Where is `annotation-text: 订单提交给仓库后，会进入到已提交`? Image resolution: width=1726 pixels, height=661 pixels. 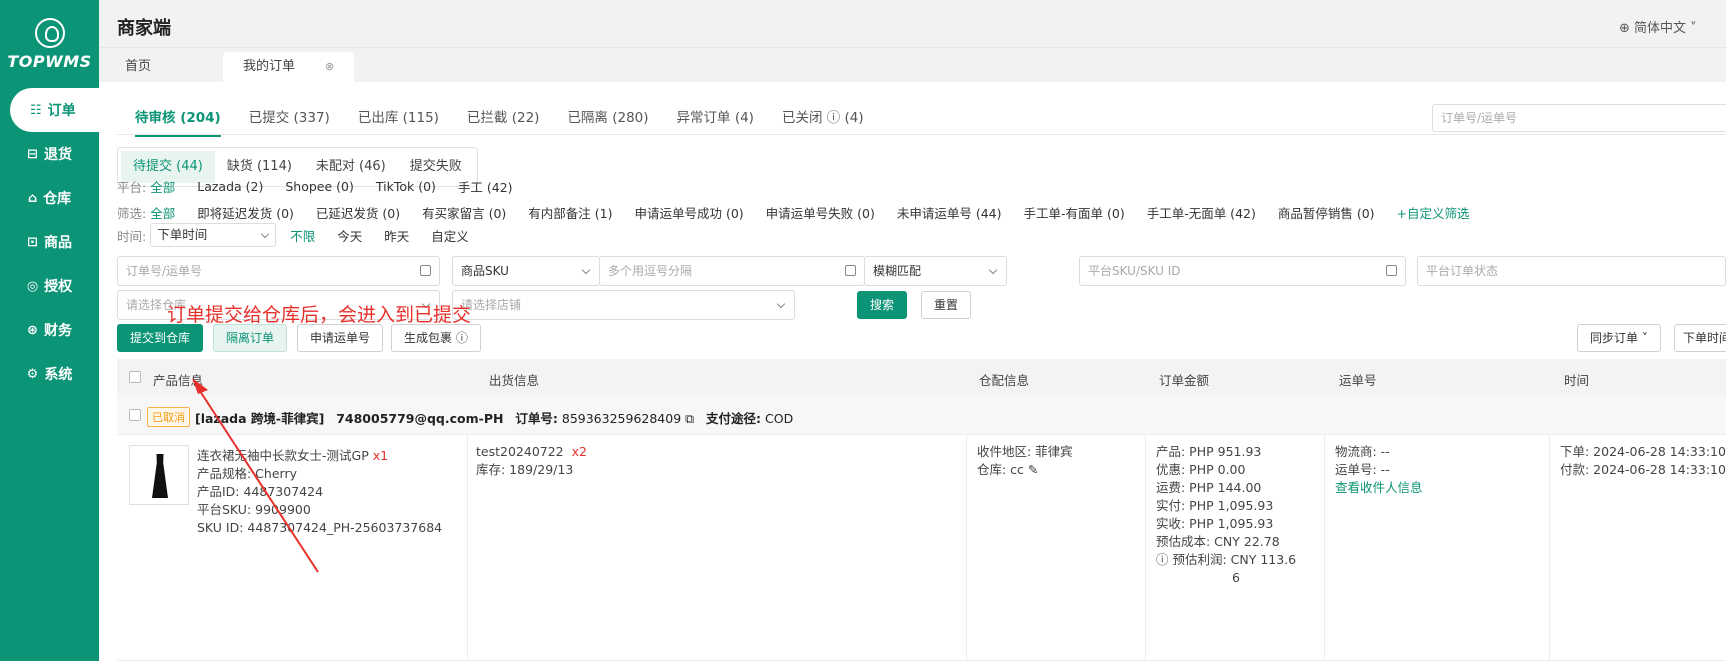 annotation-text: 订单提交给仓库后，会进入到已提交 is located at coordinates (319, 315).